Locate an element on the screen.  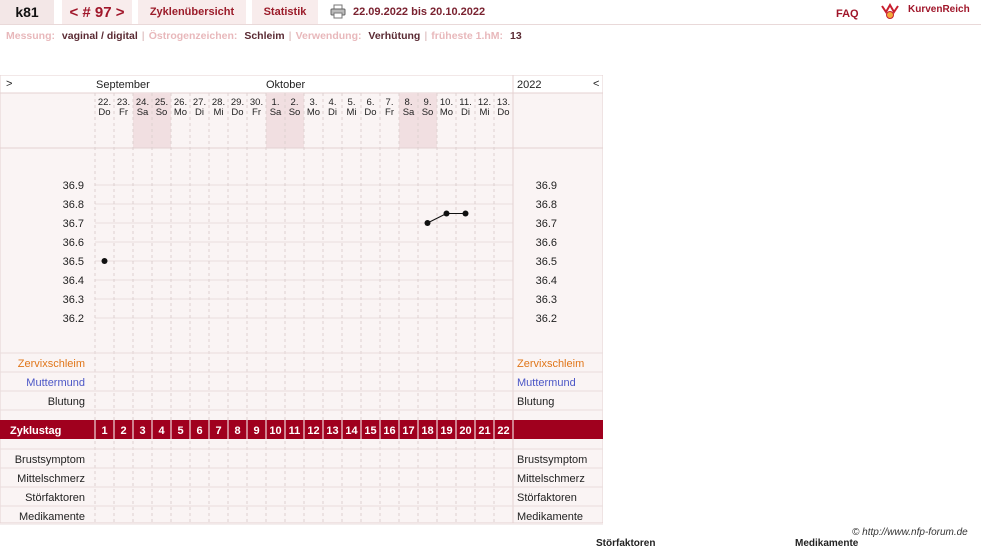
row-label-right: Blutung is located at coordinates (535, 402).